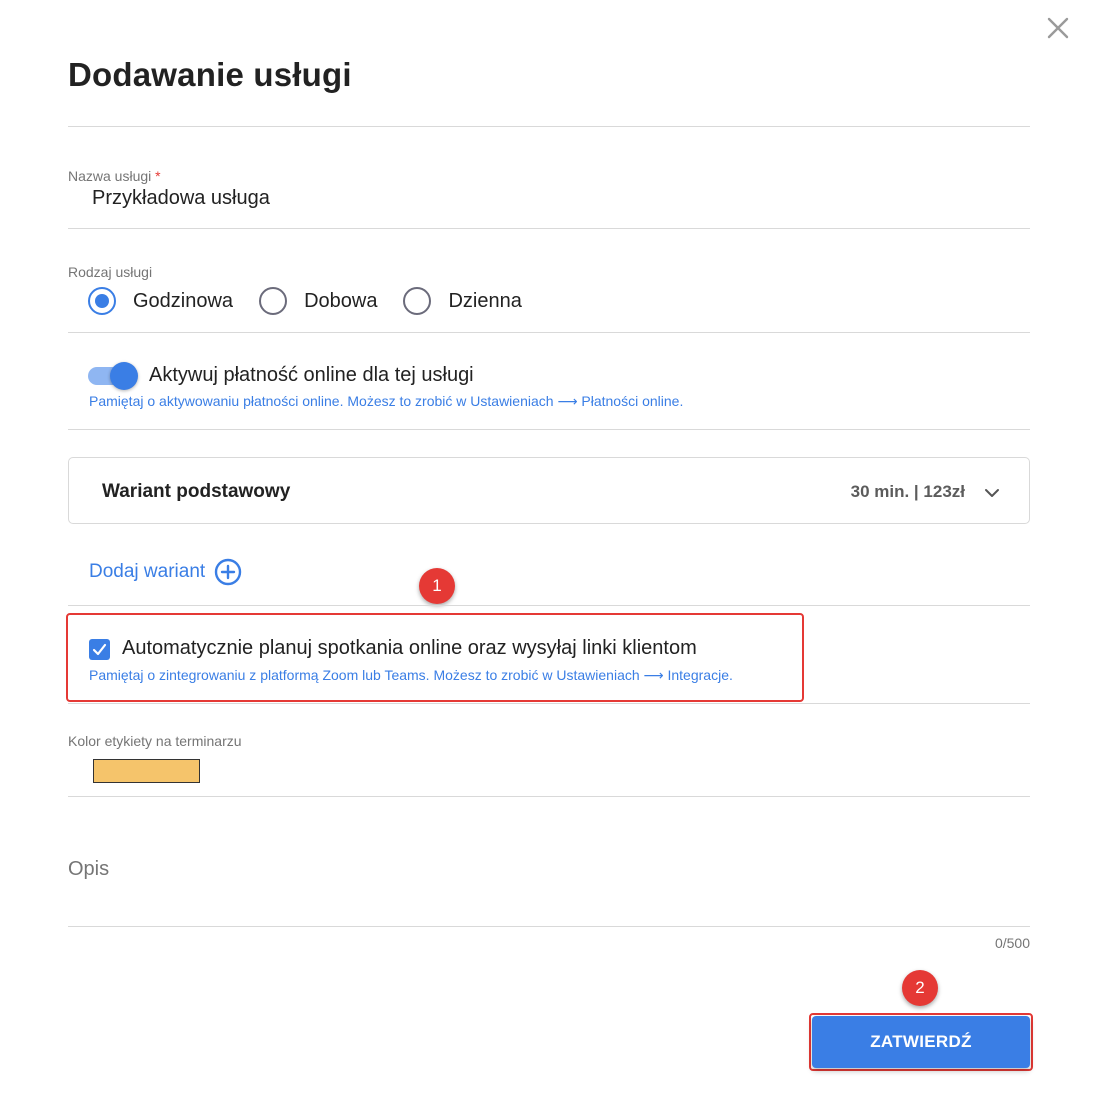 This screenshot has height=1108, width=1098. What do you see at coordinates (341, 300) in the screenshot?
I see `radio-label: Dobowa` at bounding box center [341, 300].